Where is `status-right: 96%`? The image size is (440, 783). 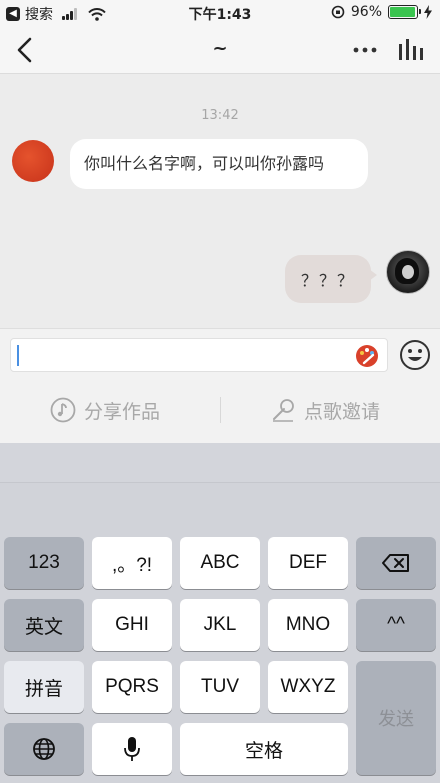
status-right: 96% is located at coordinates (381, 12).